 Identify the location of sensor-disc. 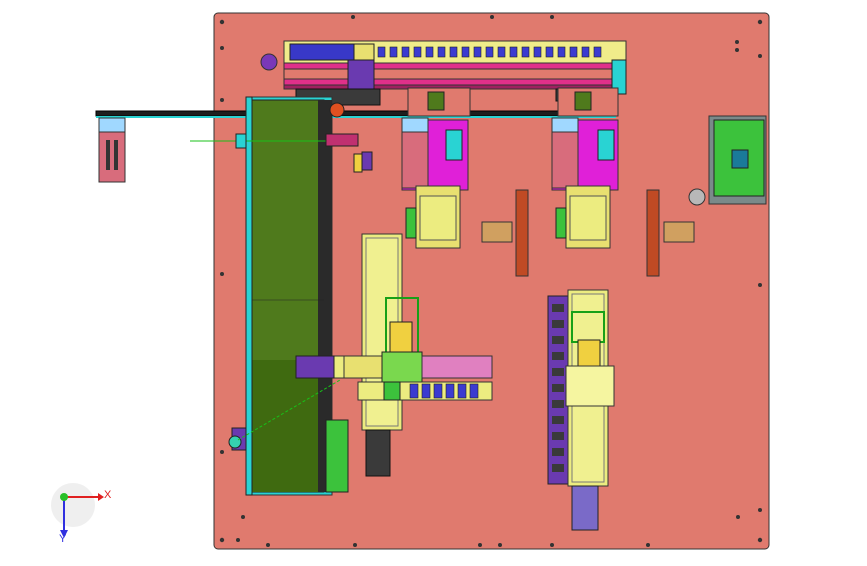
(697, 197).